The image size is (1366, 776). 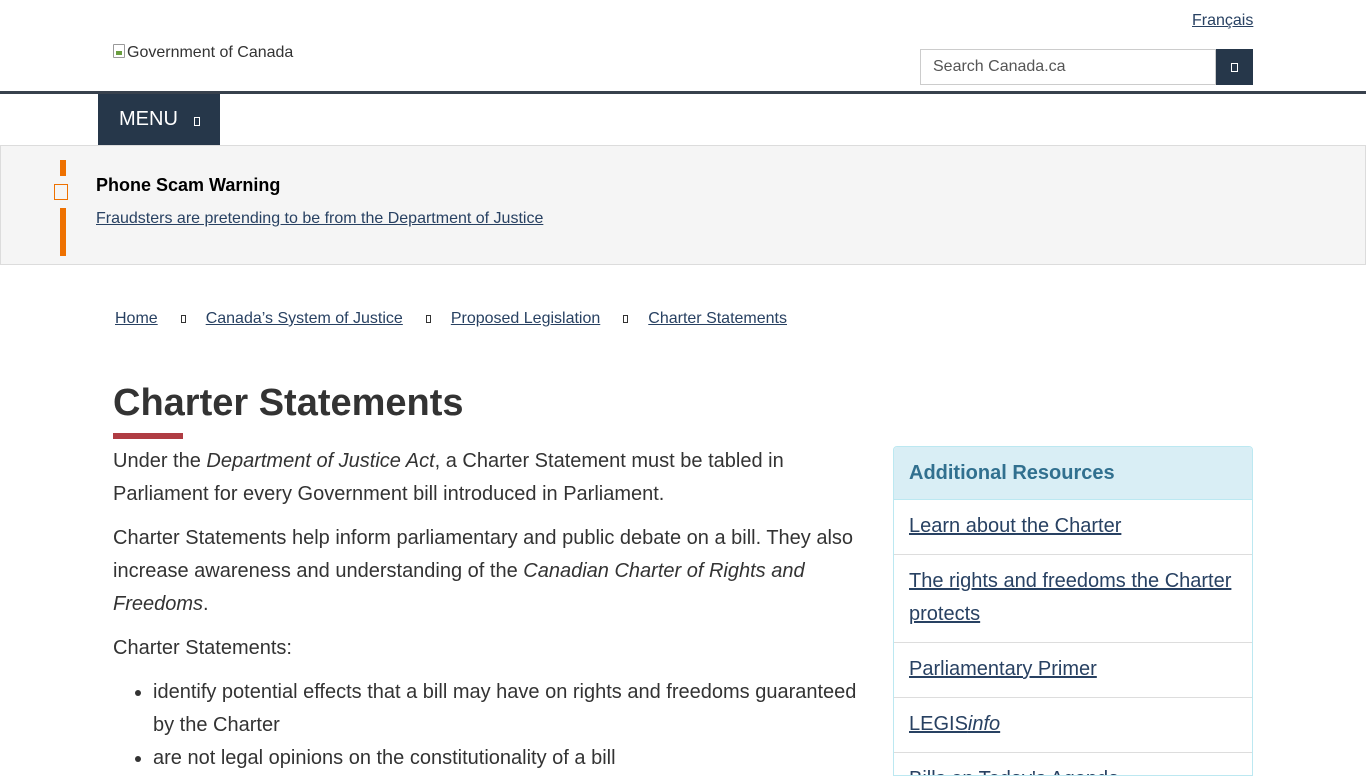 I want to click on breadcrumb-home: Home, so click(x=136, y=319).